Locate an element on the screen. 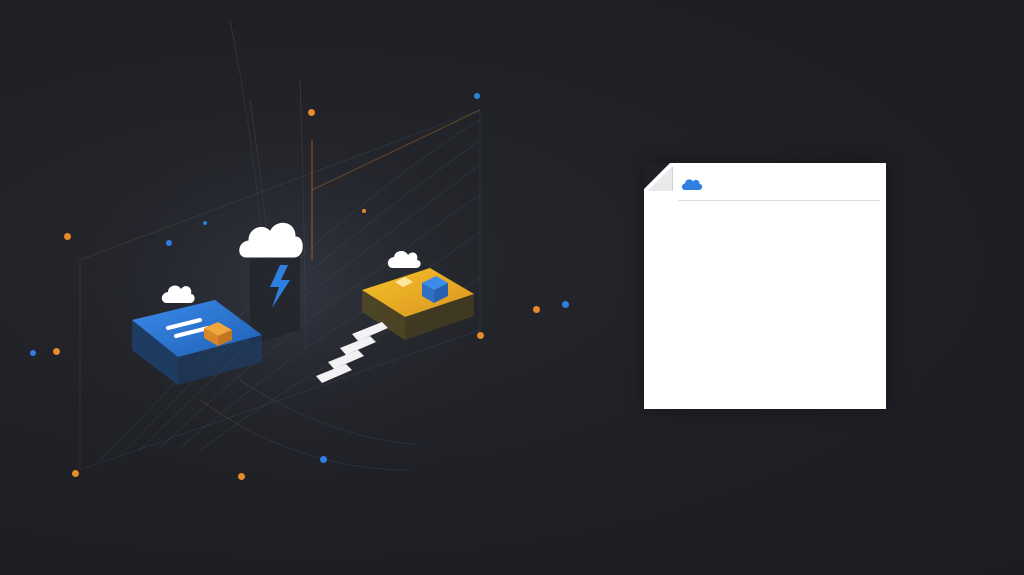 The image size is (1024, 575). card-corner-cut is located at coordinates (657, 176).